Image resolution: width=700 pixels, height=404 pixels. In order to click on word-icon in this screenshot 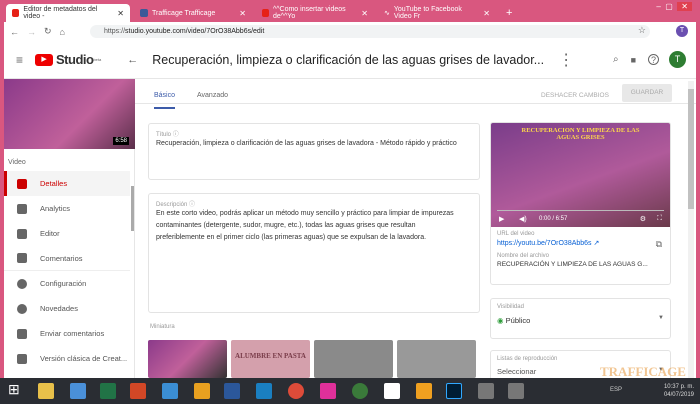, I will do `click(232, 391)`.